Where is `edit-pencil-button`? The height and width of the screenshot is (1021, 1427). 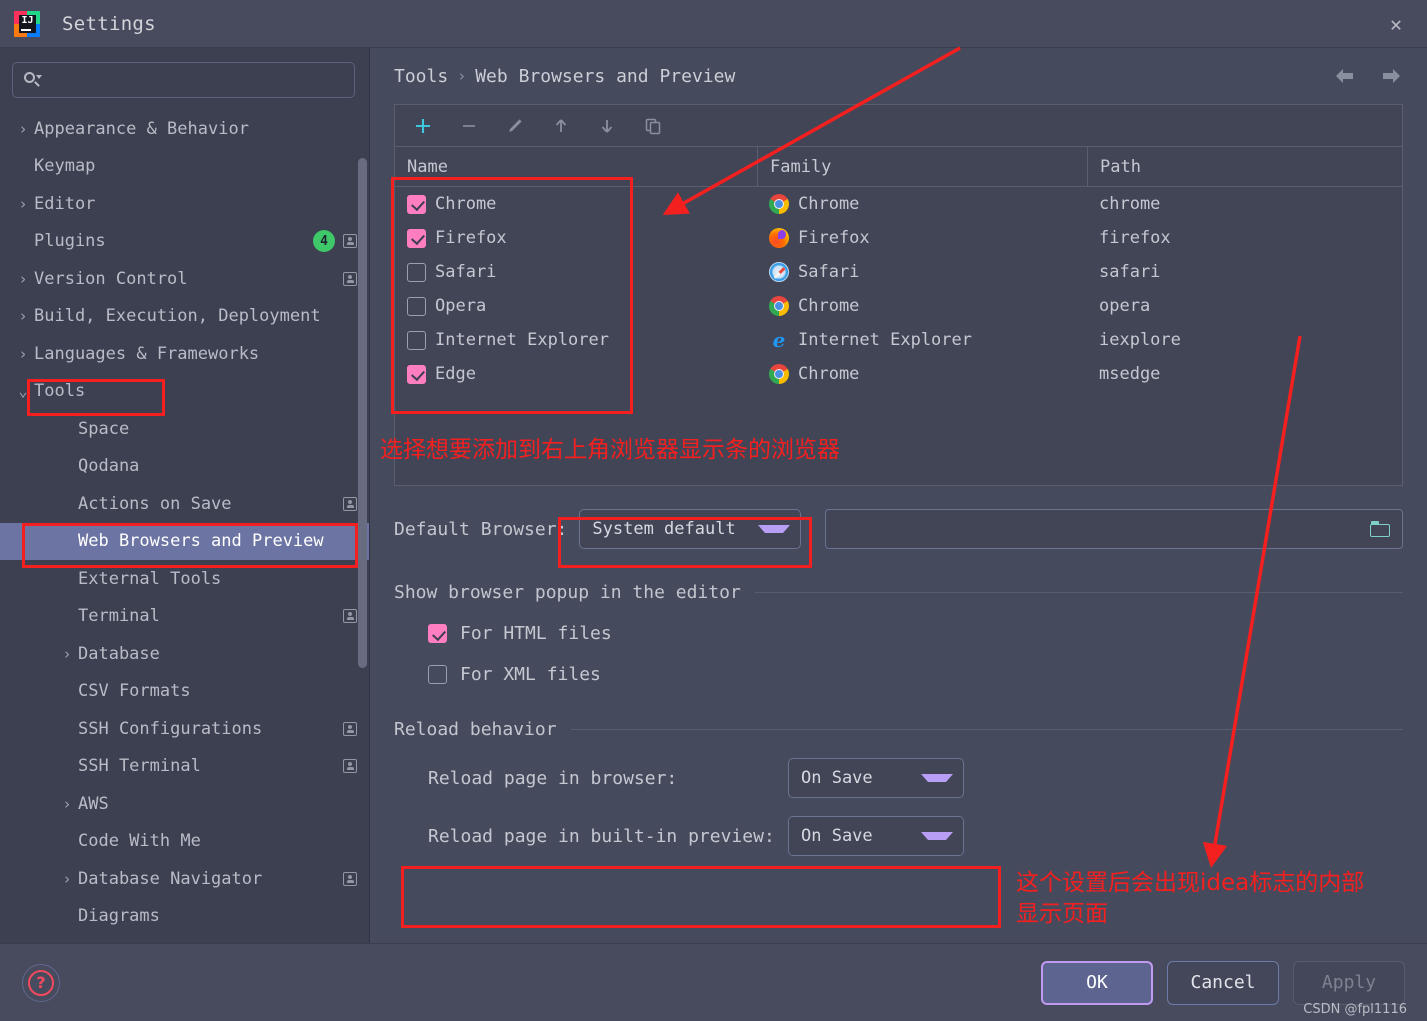 edit-pencil-button is located at coordinates (515, 126).